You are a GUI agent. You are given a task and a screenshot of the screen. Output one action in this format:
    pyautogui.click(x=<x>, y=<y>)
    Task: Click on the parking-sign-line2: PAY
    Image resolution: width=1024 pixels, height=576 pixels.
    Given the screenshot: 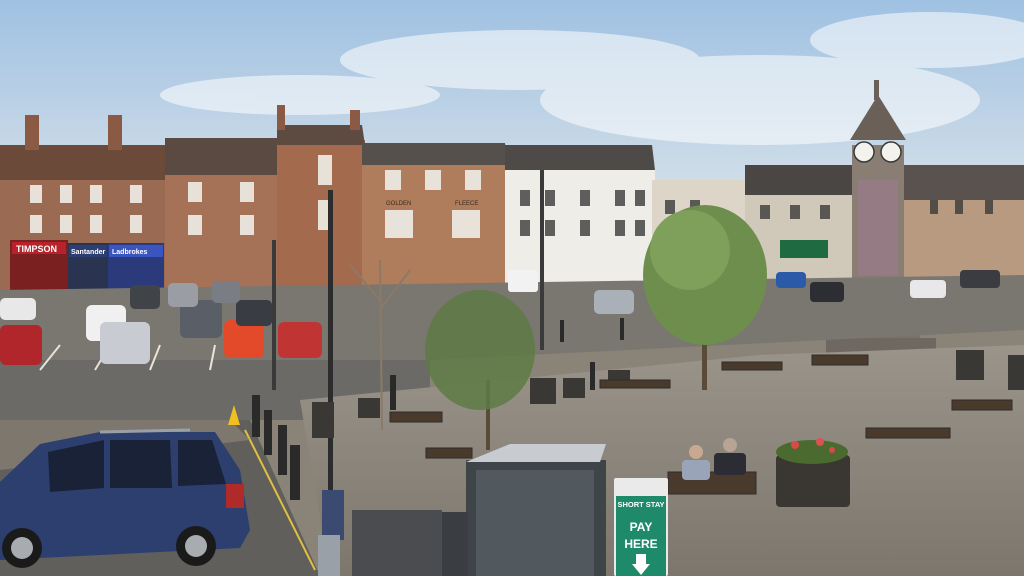 What is the action you would take?
    pyautogui.click(x=641, y=527)
    